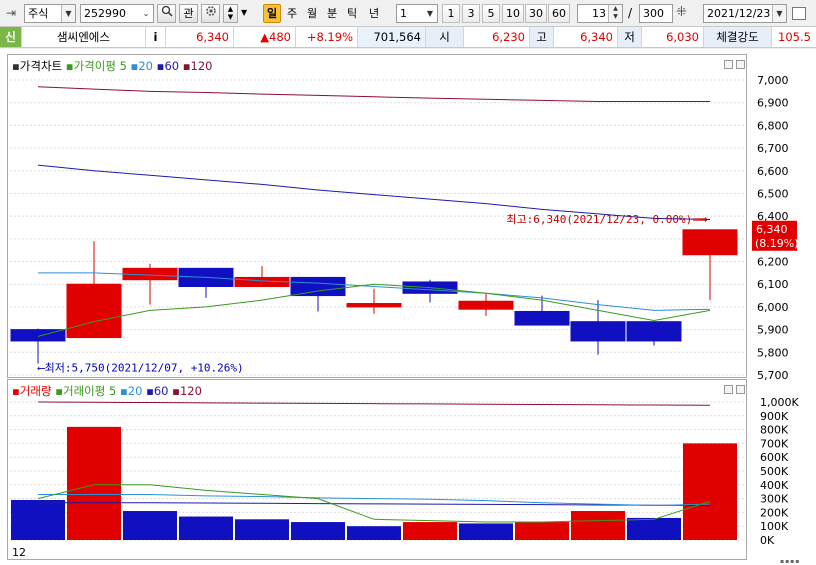 The width and height of the screenshot is (816, 565). I want to click on low-label: 저, so click(630, 37).